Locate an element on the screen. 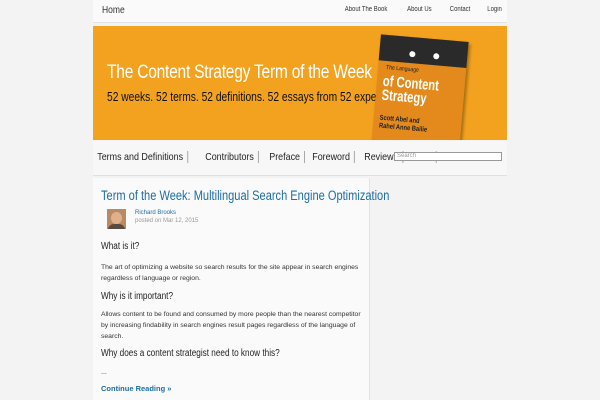 The image size is (600, 400). top-links: About The Book About Us Contact Login is located at coordinates (415, 9).